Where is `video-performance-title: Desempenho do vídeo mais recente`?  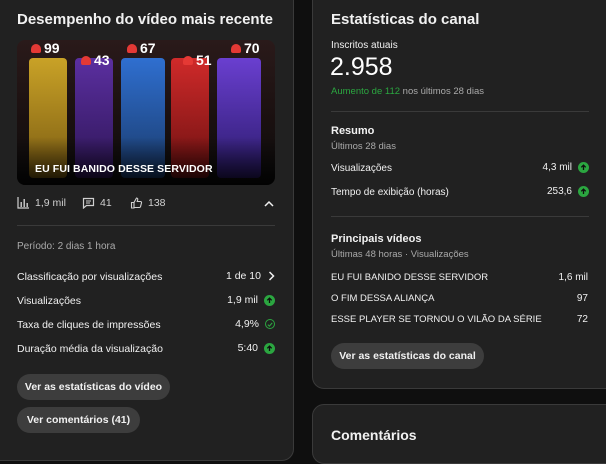 video-performance-title: Desempenho do vídeo mais recente is located at coordinates (145, 19).